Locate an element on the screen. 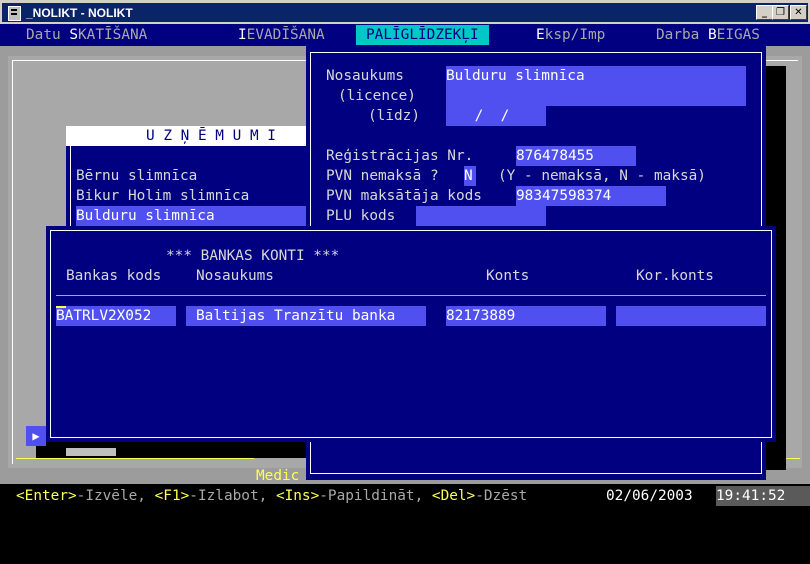 Image resolution: width=810 pixels, height=564 pixels. restore-icon: ❐ is located at coordinates (780, 12).